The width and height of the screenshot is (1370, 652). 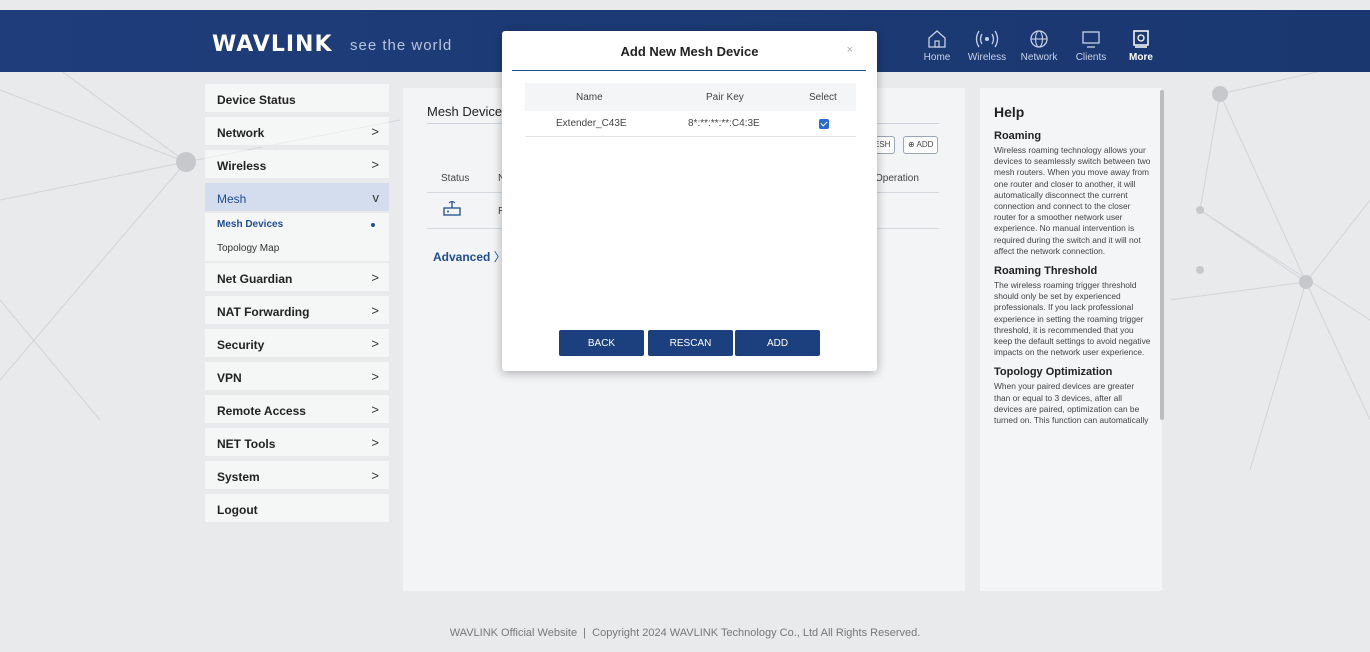 What do you see at coordinates (1053, 372) in the screenshot?
I see `help-heading-topology-optimization: Topology Optimization` at bounding box center [1053, 372].